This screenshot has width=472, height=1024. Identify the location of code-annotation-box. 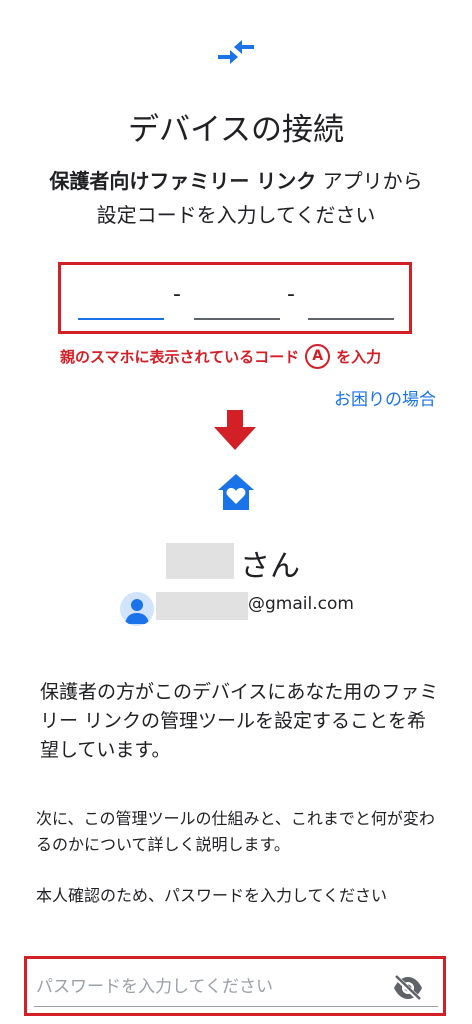
(235, 298).